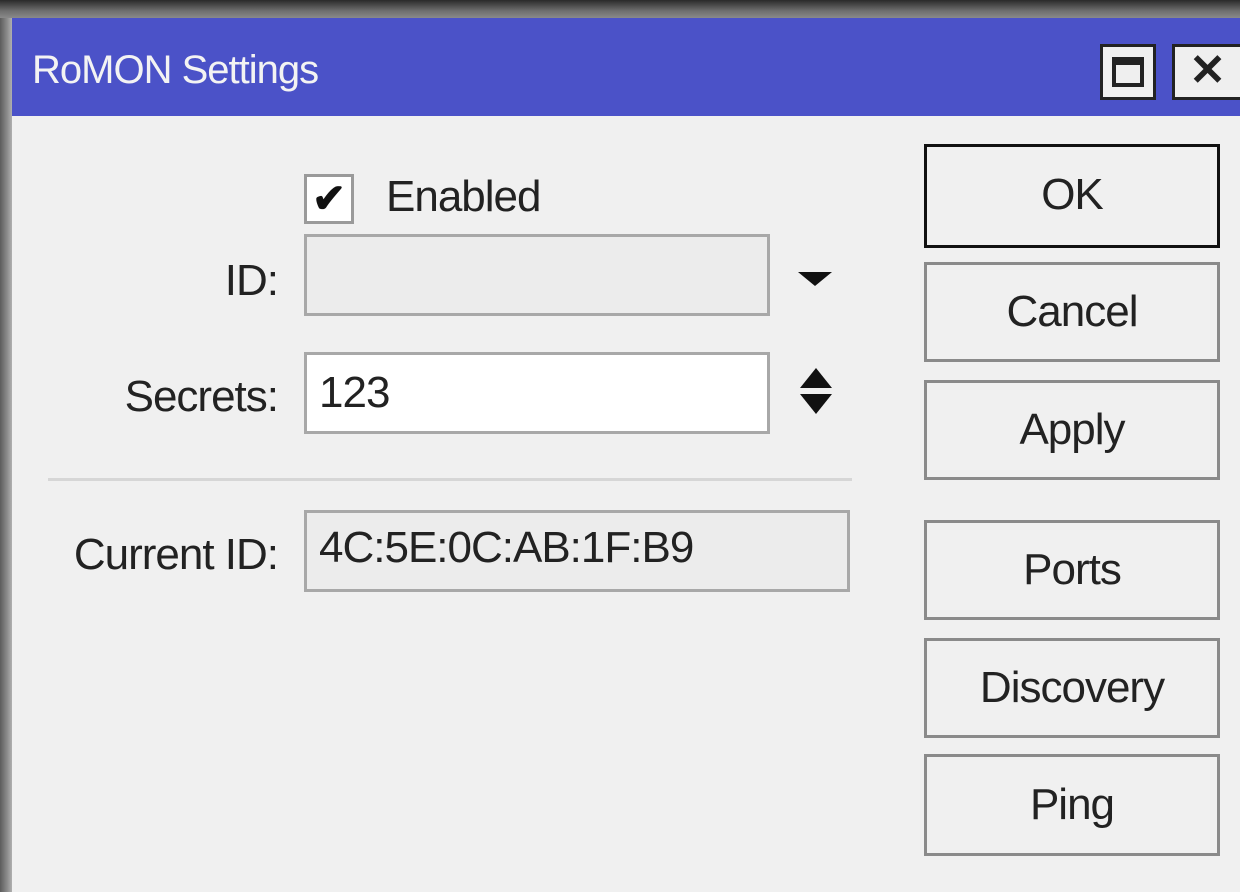 The width and height of the screenshot is (1240, 892). I want to click on secrets-field: 123, so click(537, 393).